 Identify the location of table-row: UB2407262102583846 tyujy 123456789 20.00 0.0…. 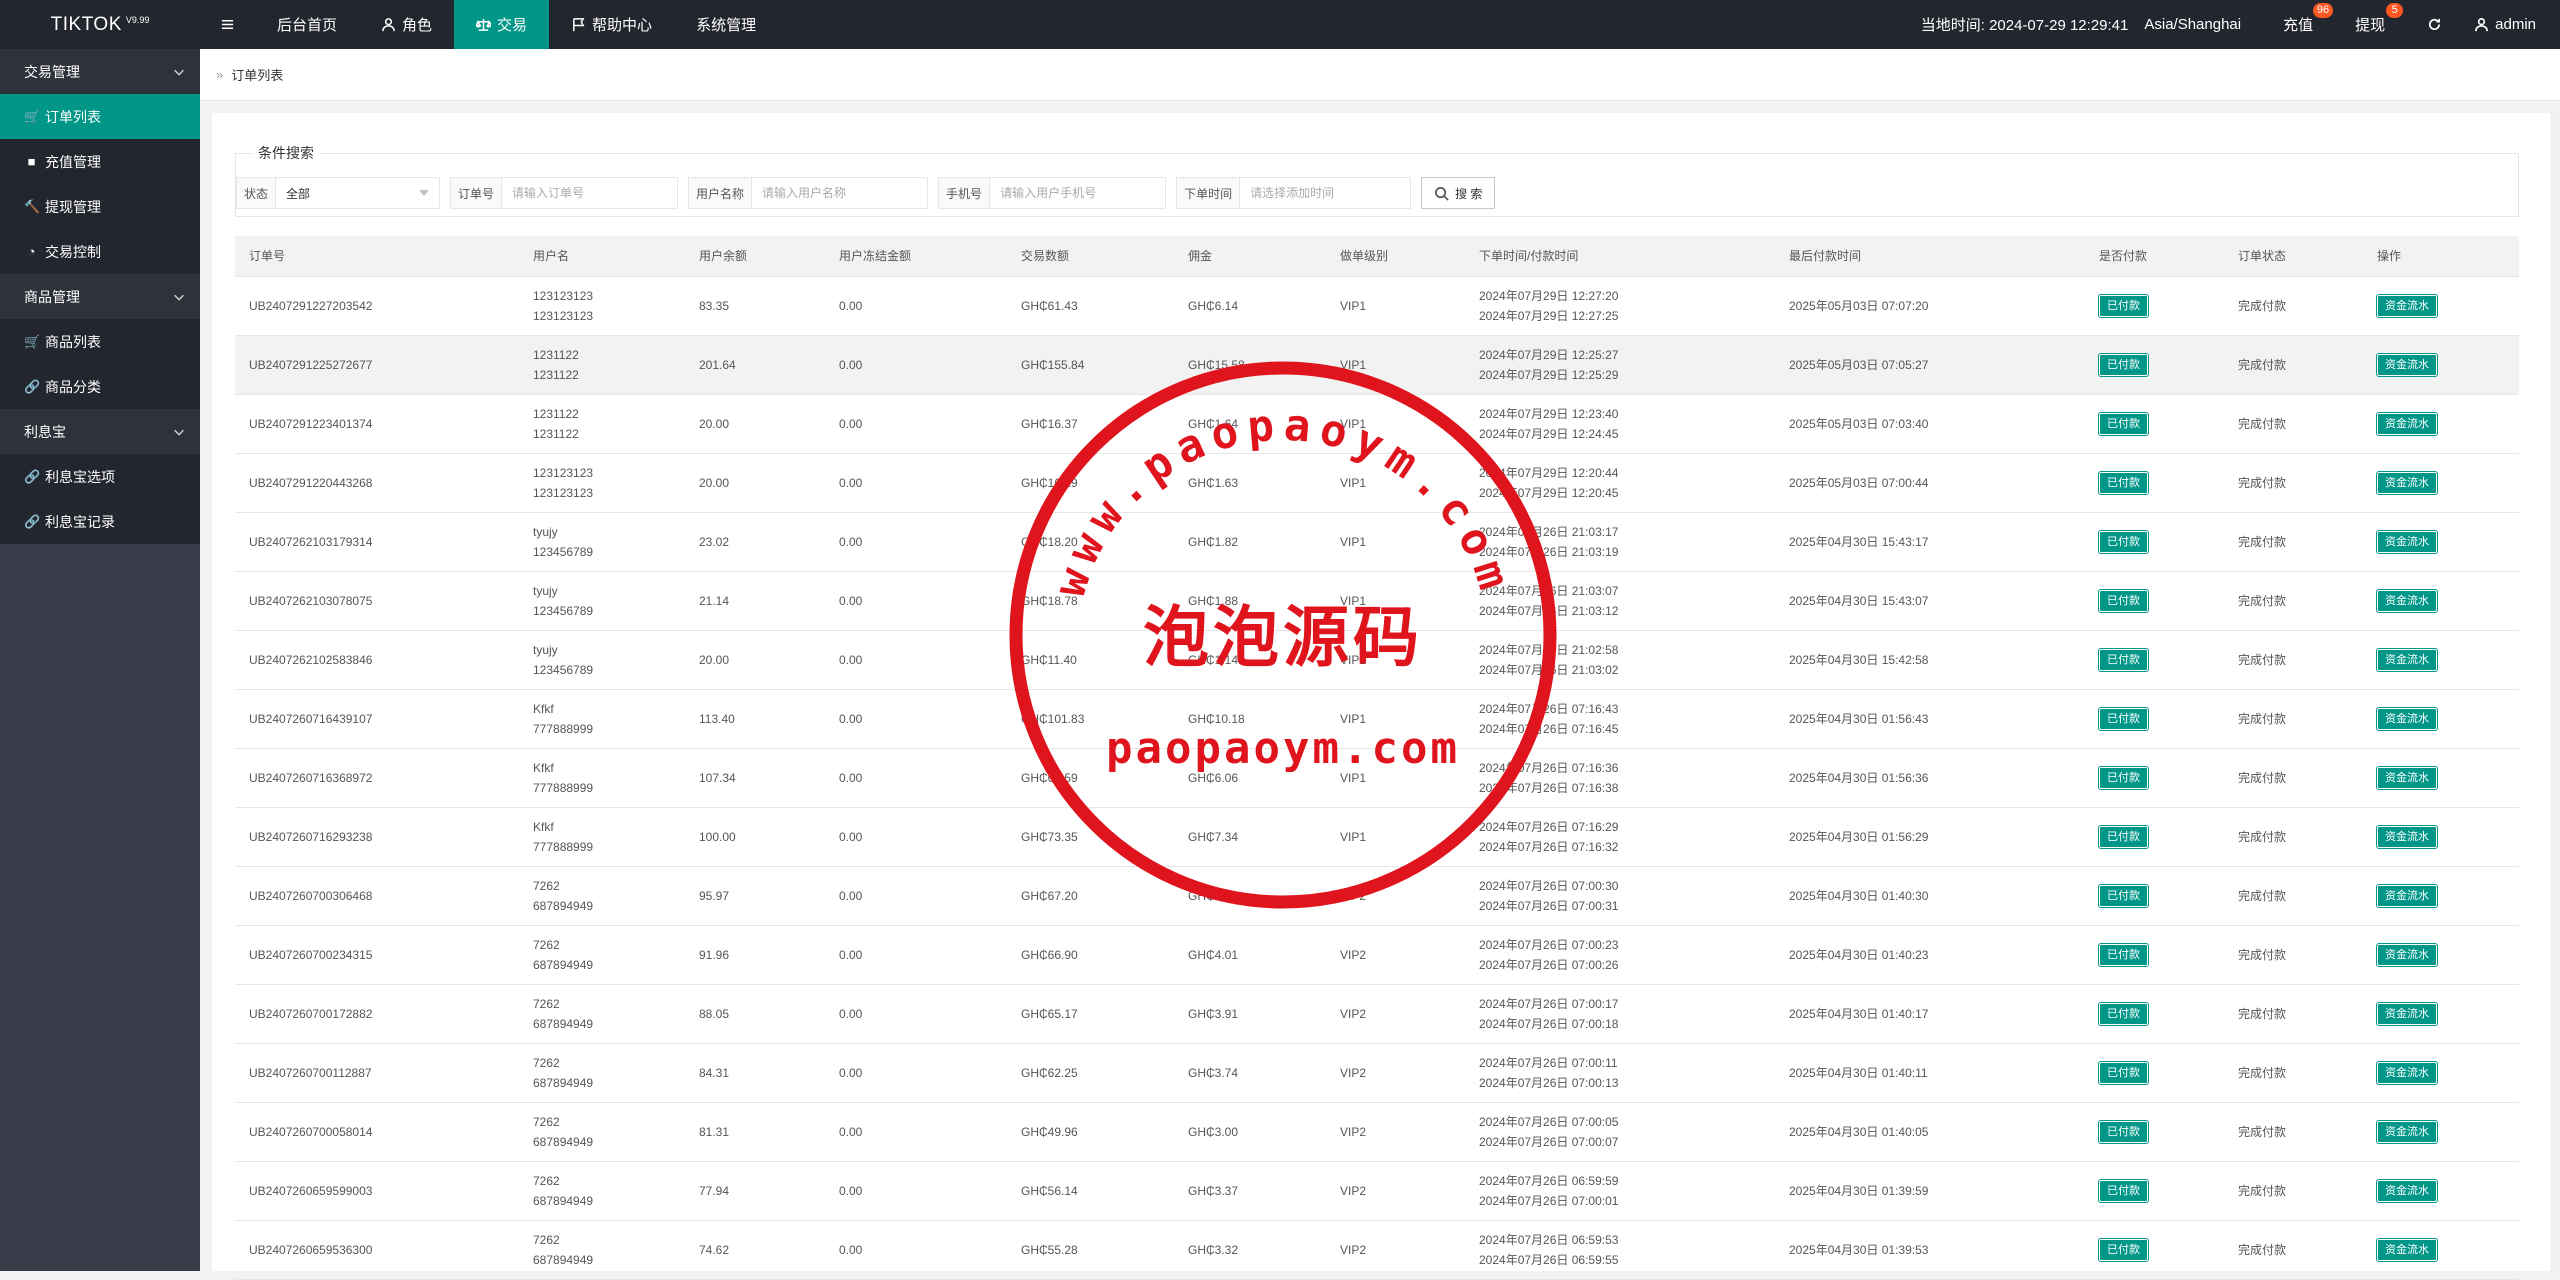
(1377, 660).